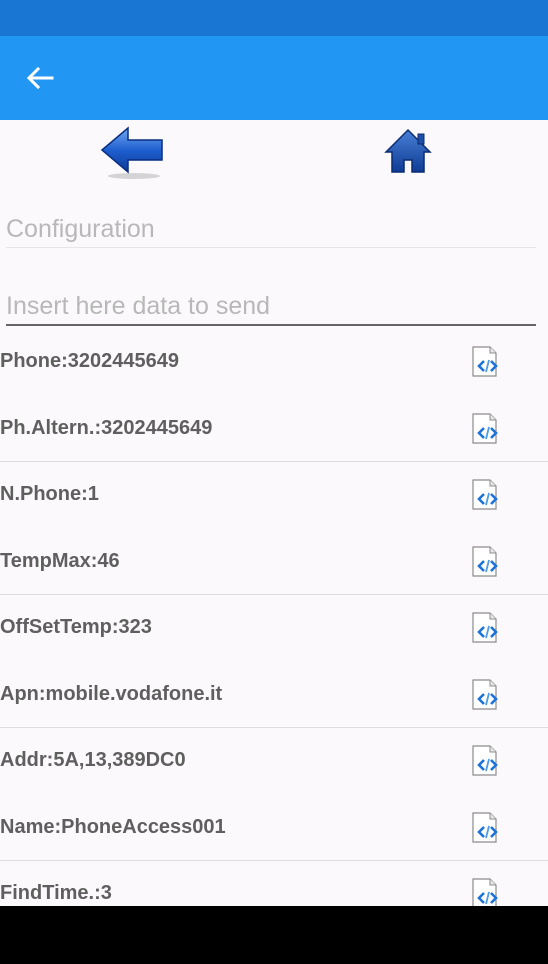 Image resolution: width=548 pixels, height=964 pixels. I want to click on list-item-label: Name:PhoneAccess001, so click(113, 826).